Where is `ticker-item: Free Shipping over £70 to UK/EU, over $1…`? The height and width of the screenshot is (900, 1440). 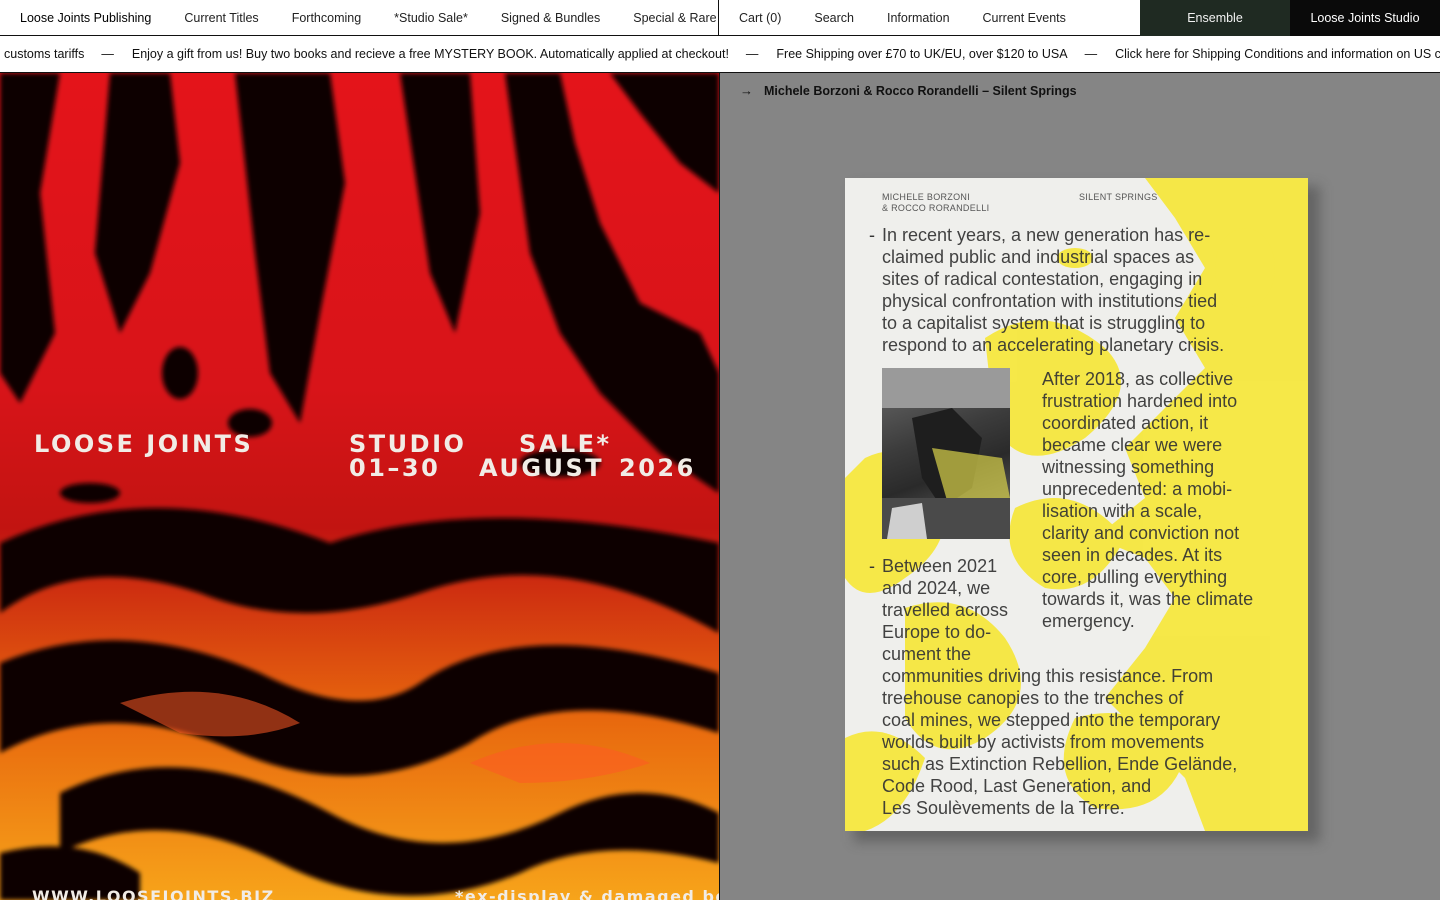 ticker-item: Free Shipping over £70 to UK/EU, over $1… is located at coordinates (921, 54).